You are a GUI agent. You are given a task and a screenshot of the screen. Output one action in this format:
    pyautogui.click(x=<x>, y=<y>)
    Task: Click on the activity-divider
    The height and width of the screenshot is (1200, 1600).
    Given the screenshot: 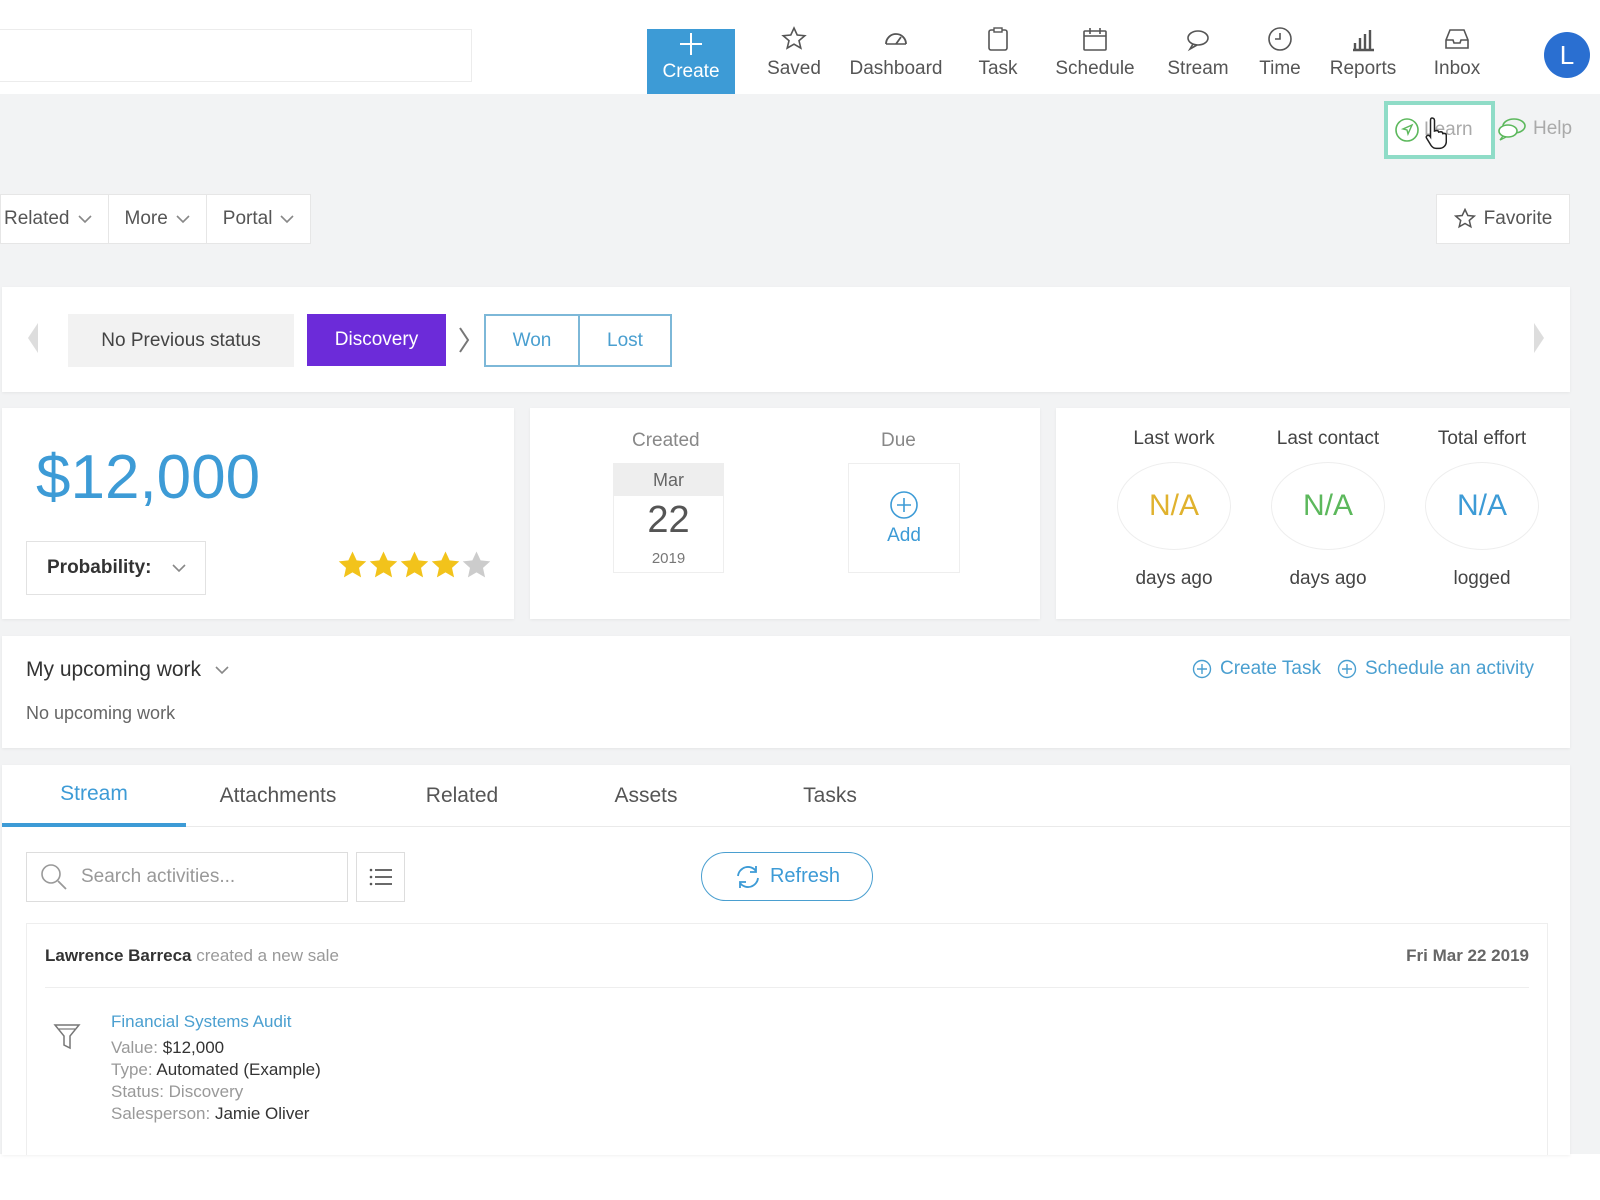 What is the action you would take?
    pyautogui.click(x=787, y=987)
    